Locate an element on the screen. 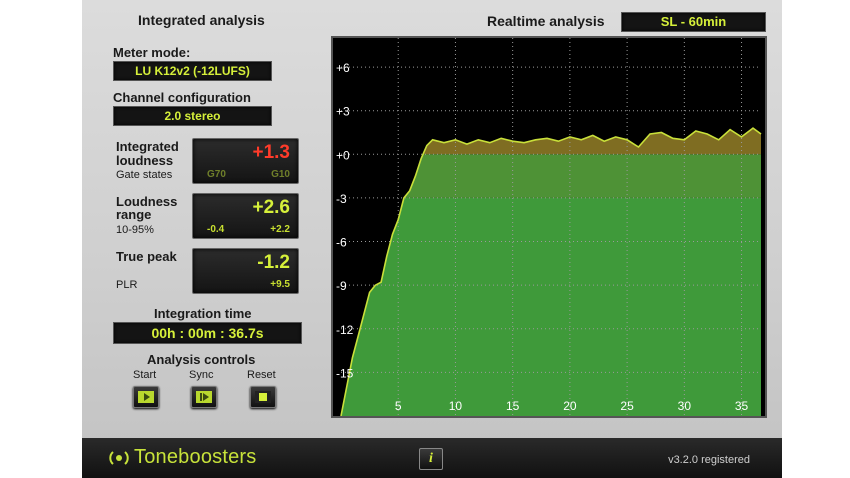  channel-config-display: 2.0 stereo is located at coordinates (192, 116).